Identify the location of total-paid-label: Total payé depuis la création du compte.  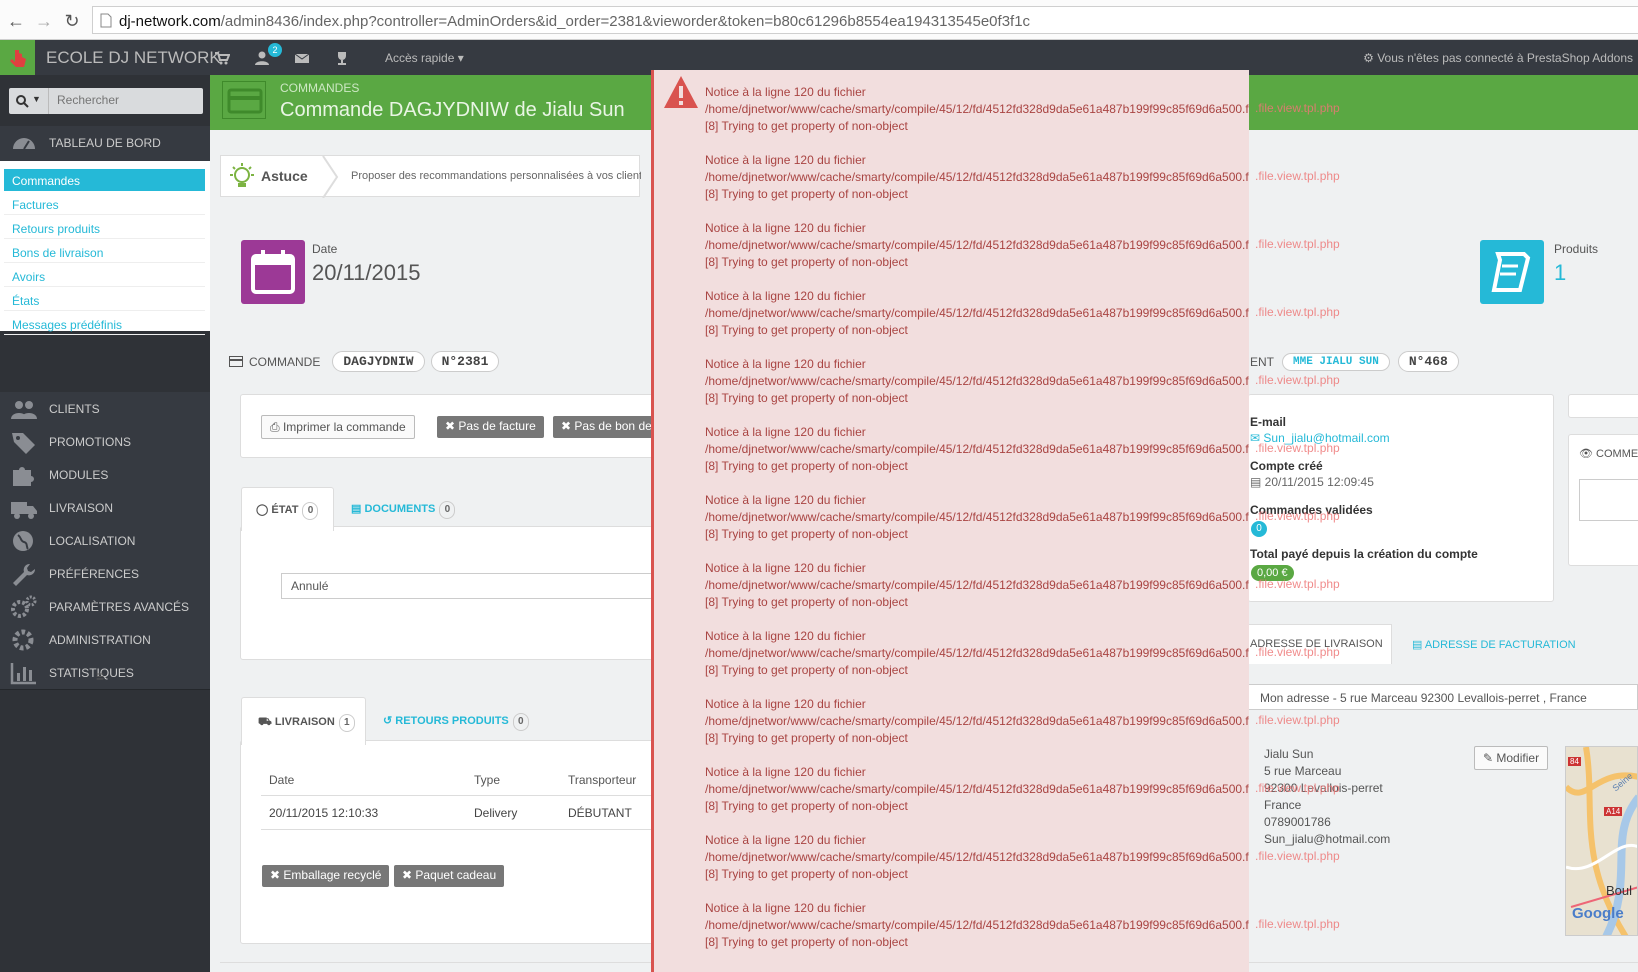
(1364, 554).